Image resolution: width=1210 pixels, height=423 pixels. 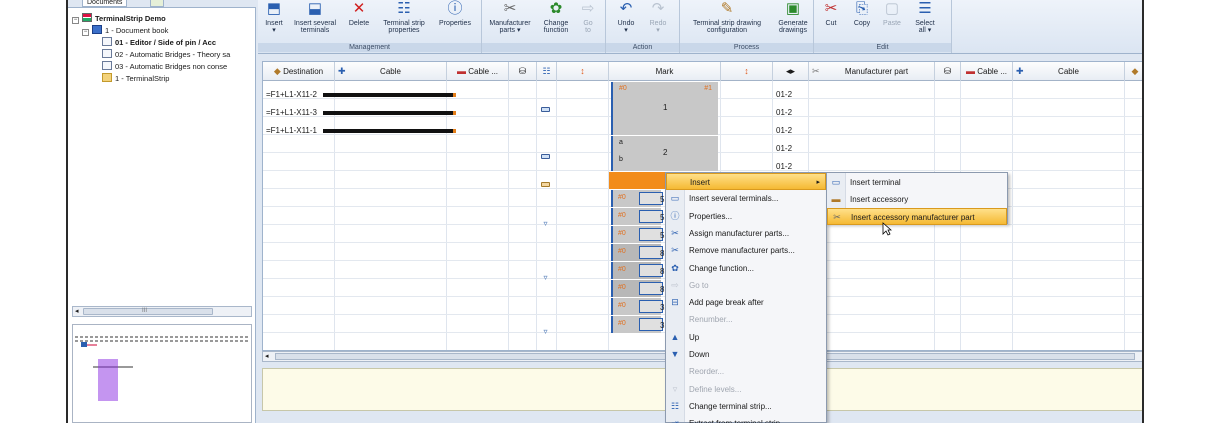 I want to click on redo-button: ↷ Redo ▾, so click(x=658, y=17).